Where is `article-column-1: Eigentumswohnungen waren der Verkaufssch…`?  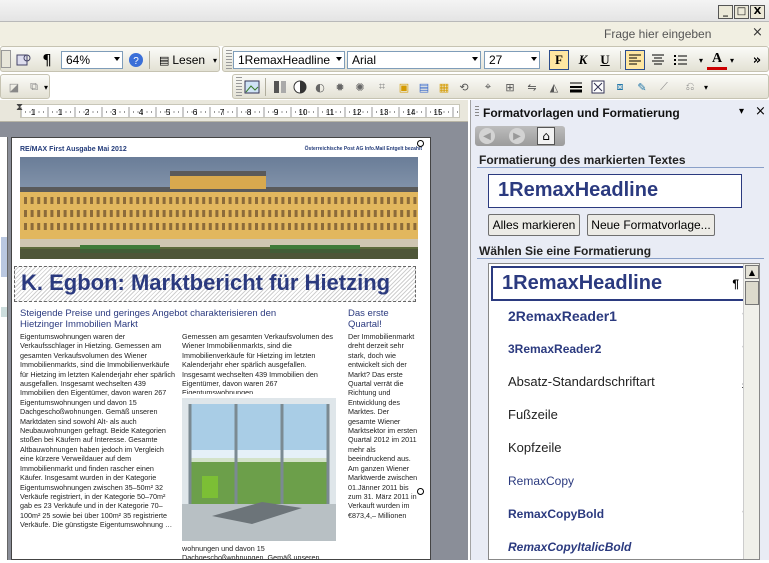
article-column-1: Eigentumswohnungen waren der Verkaufssch… is located at coordinates (98, 445).